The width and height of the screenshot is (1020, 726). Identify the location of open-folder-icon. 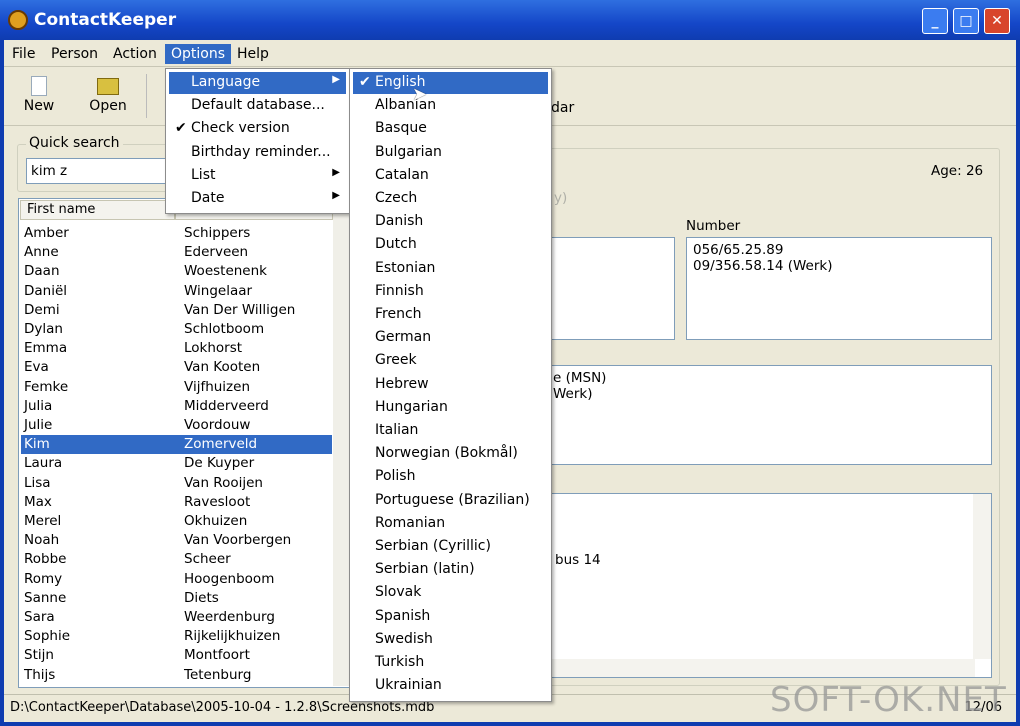
(108, 86).